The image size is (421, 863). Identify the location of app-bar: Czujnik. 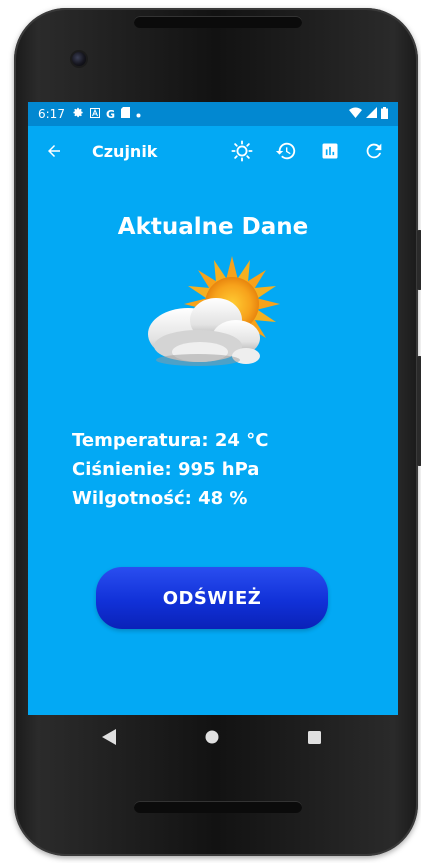
(213, 151).